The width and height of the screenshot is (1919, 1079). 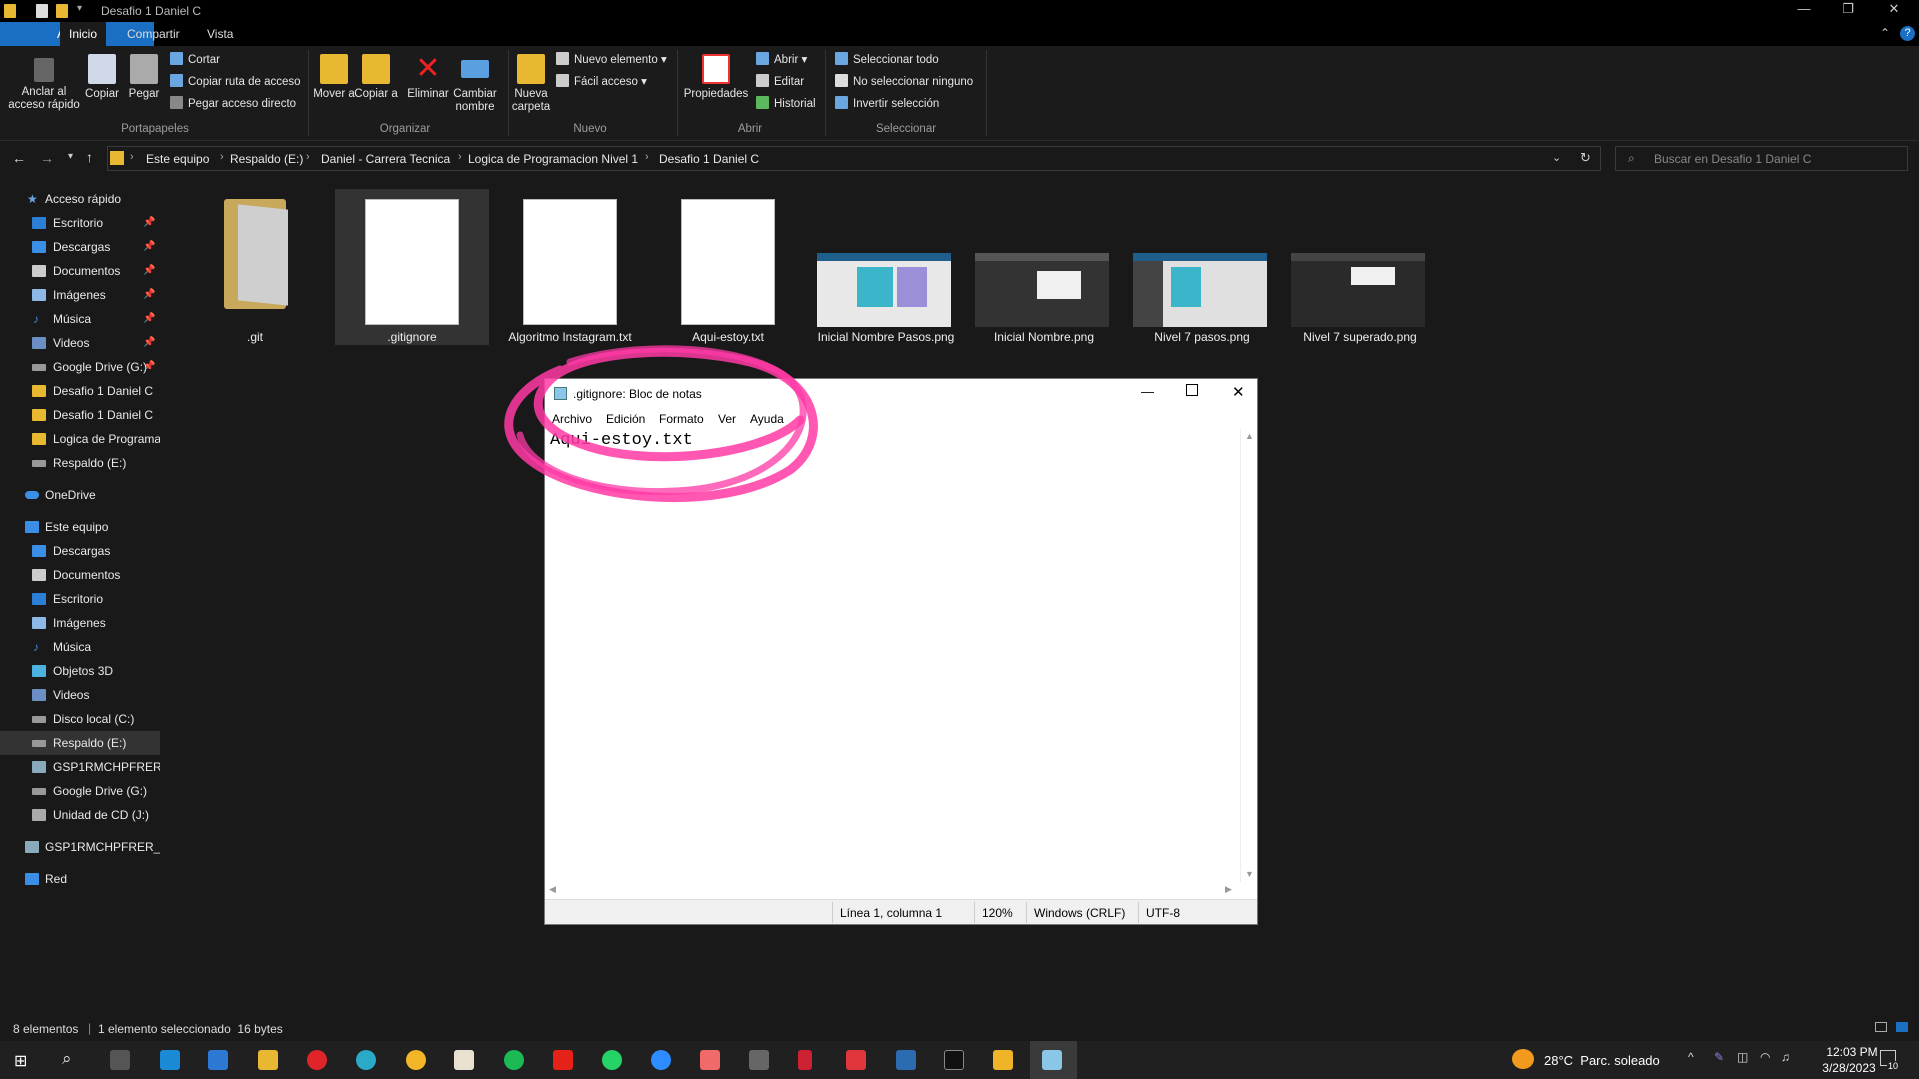 What do you see at coordinates (80, 847) in the screenshot?
I see `nav-drive-2: GSP1RMCHPFRER_ES` at bounding box center [80, 847].